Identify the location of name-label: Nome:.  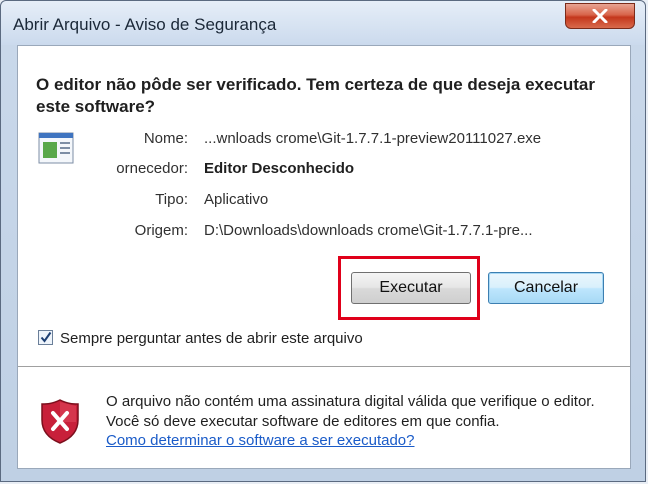
(165, 138).